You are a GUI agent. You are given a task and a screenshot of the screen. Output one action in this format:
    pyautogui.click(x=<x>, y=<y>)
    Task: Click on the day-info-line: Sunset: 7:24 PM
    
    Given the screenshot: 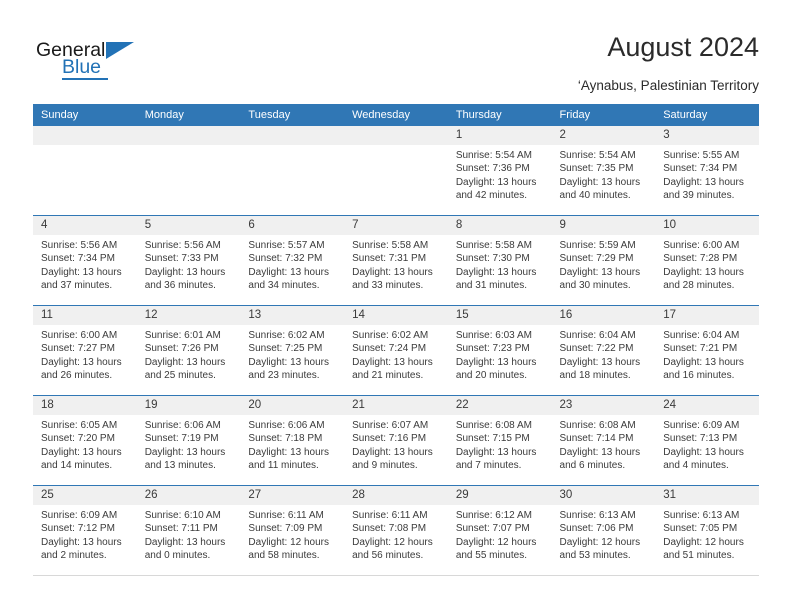 What is the action you would take?
    pyautogui.click(x=389, y=349)
    